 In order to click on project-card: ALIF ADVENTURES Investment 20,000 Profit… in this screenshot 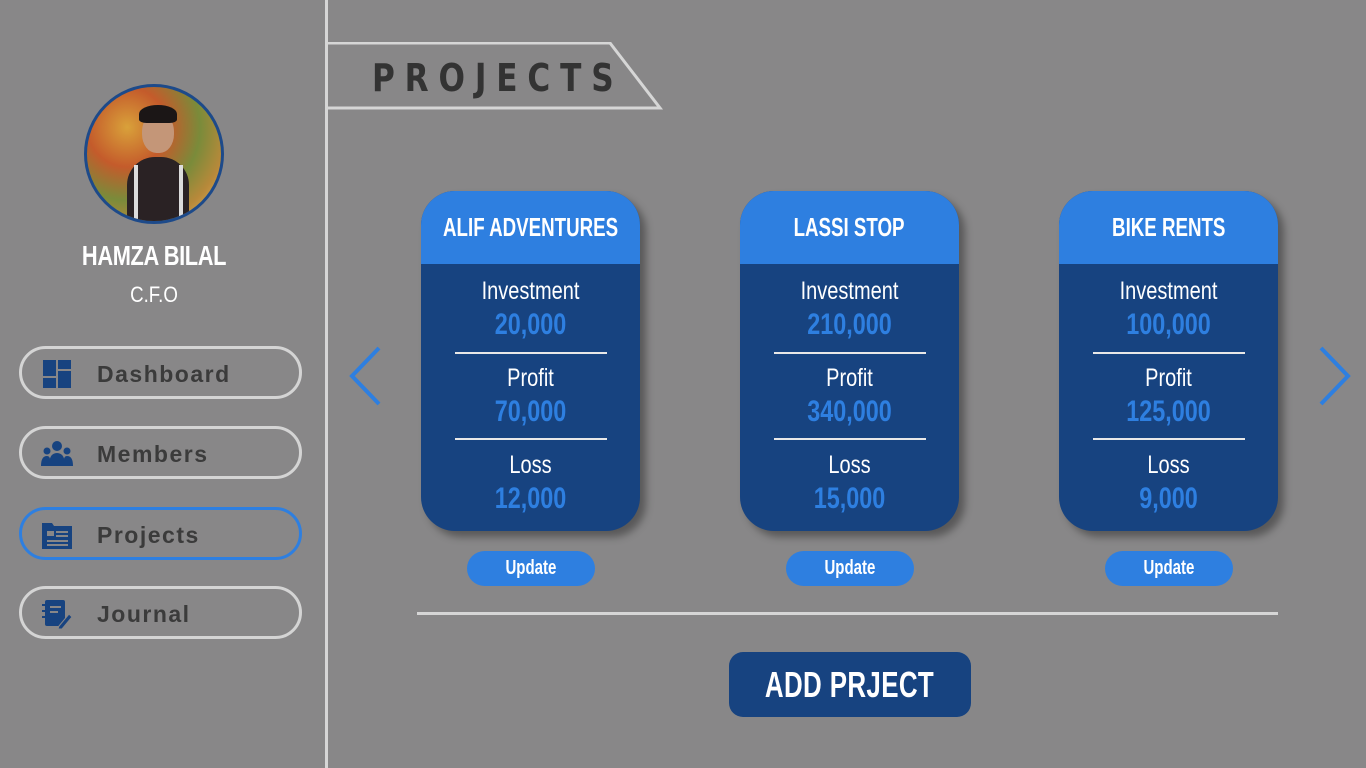, I will do `click(530, 361)`.